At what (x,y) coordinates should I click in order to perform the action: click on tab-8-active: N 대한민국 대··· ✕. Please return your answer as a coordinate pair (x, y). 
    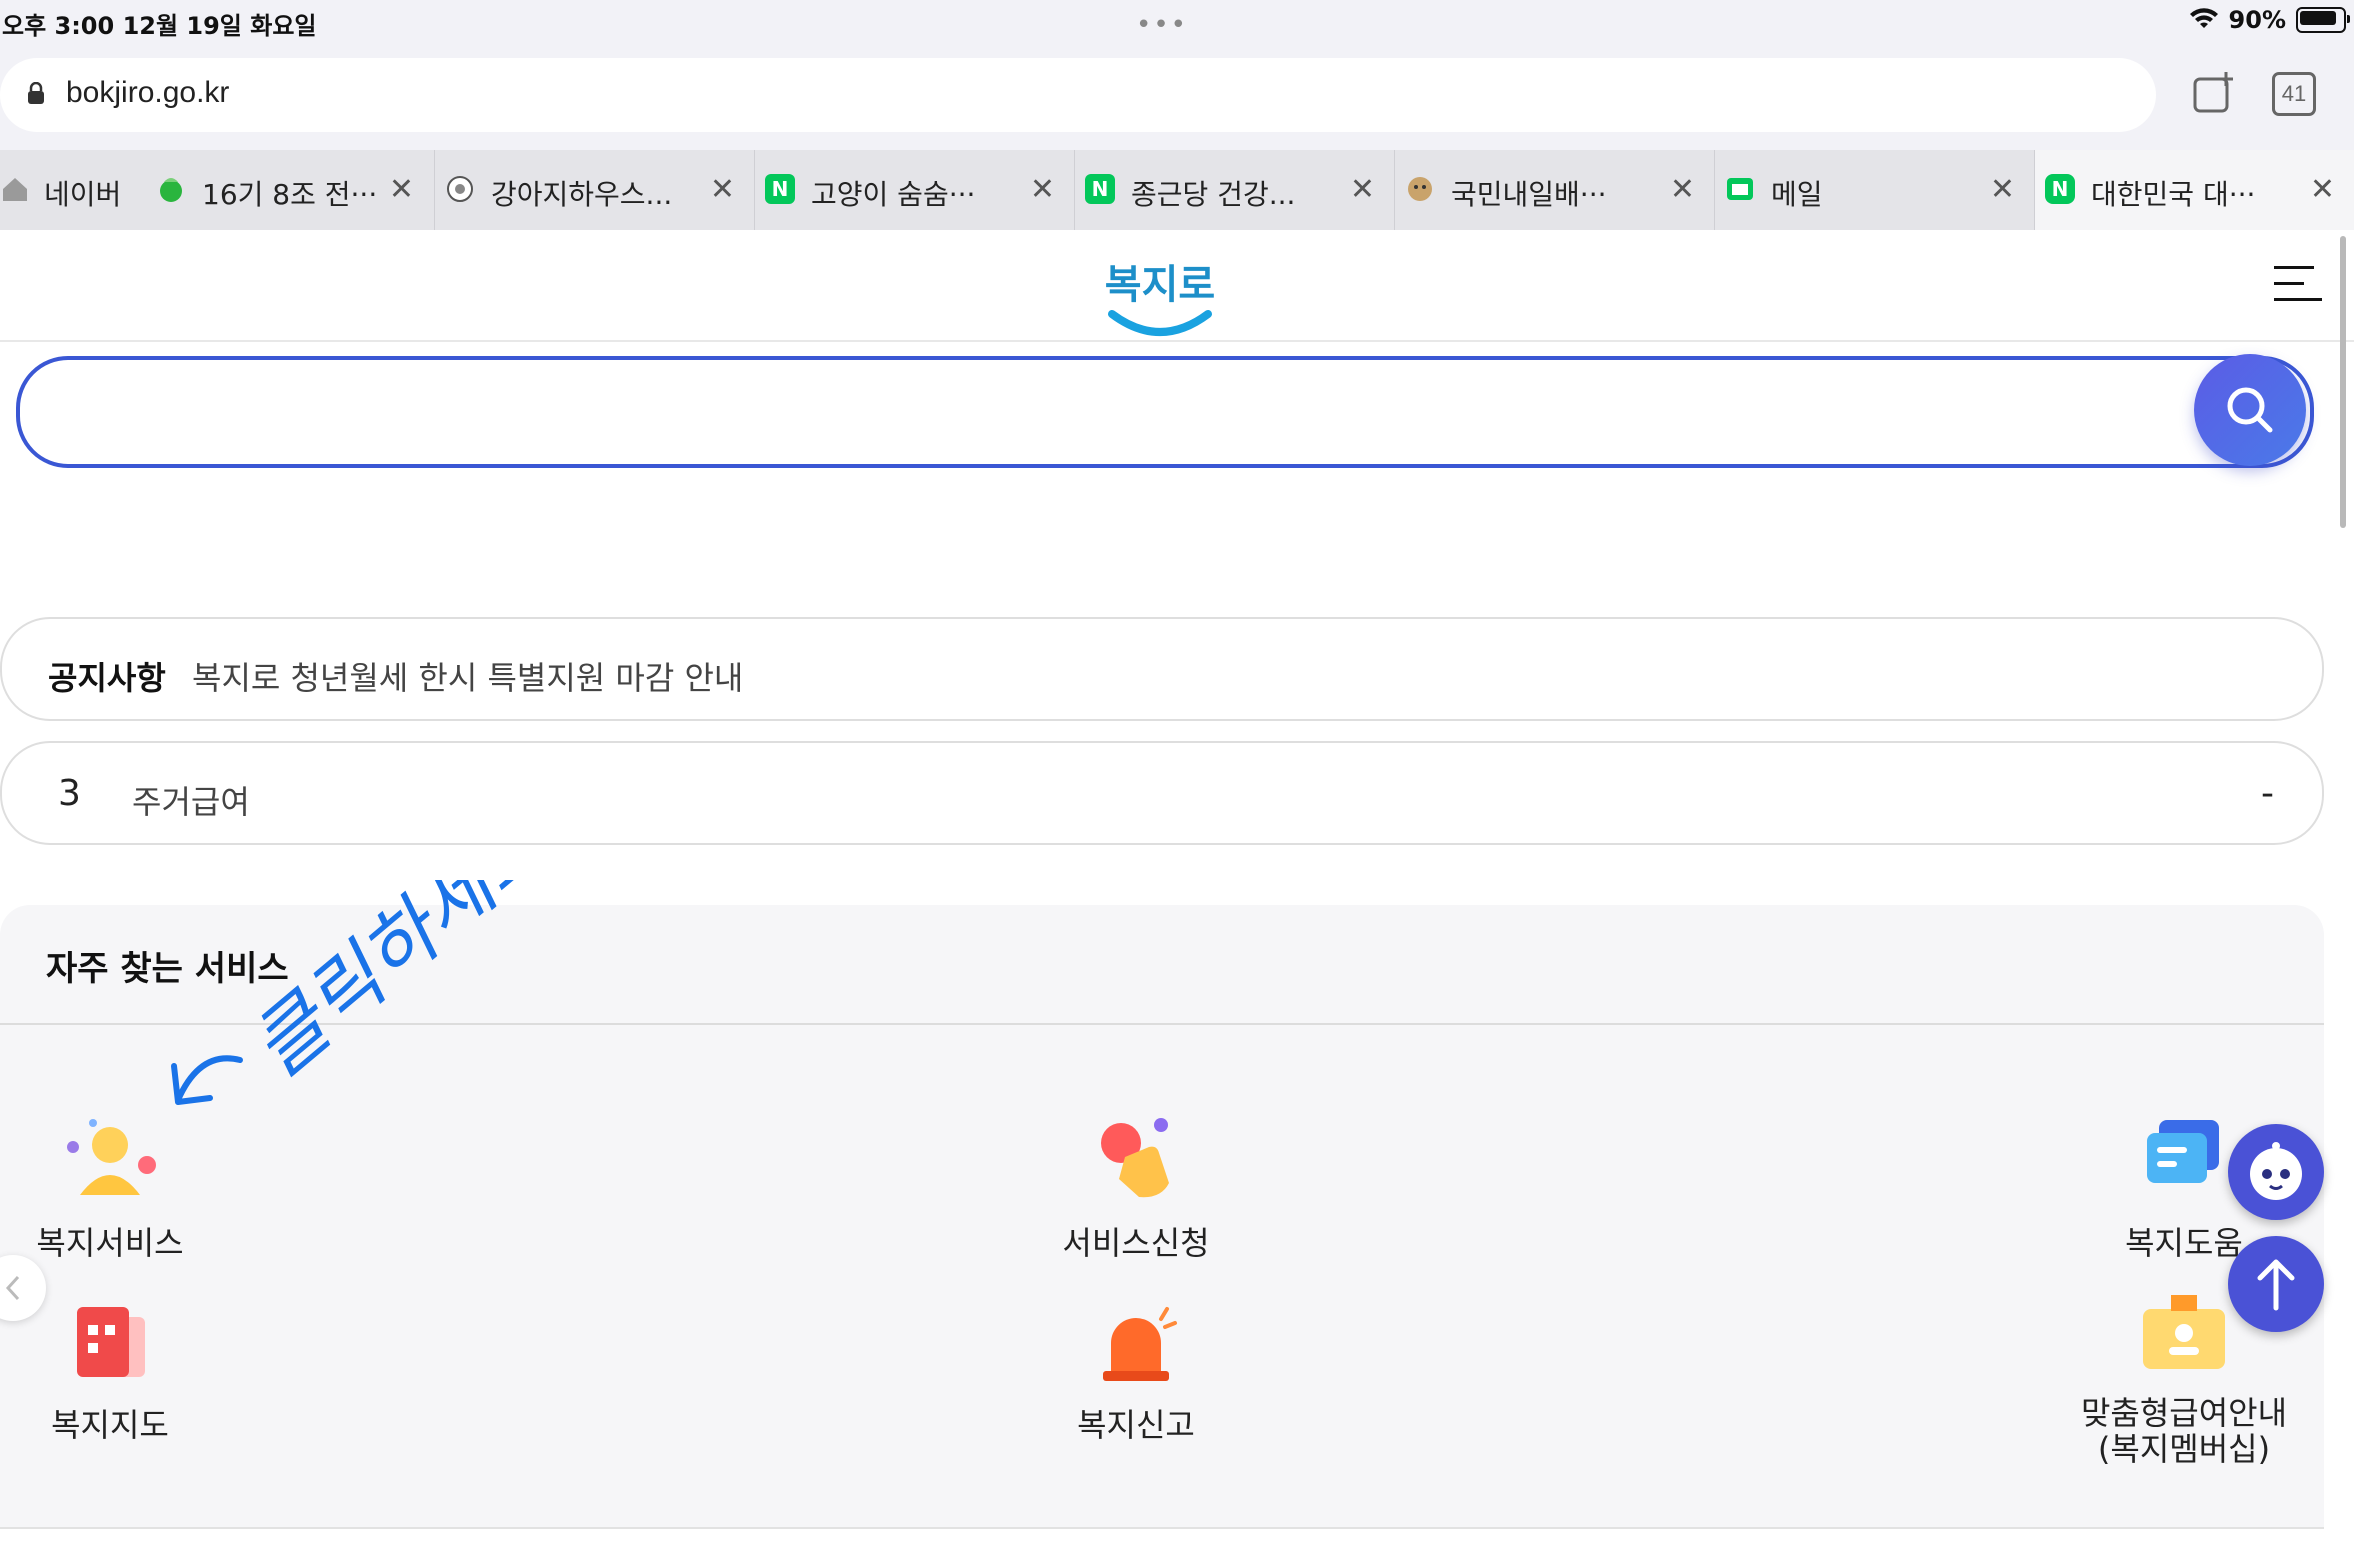
    Looking at the image, I should click on (2194, 190).